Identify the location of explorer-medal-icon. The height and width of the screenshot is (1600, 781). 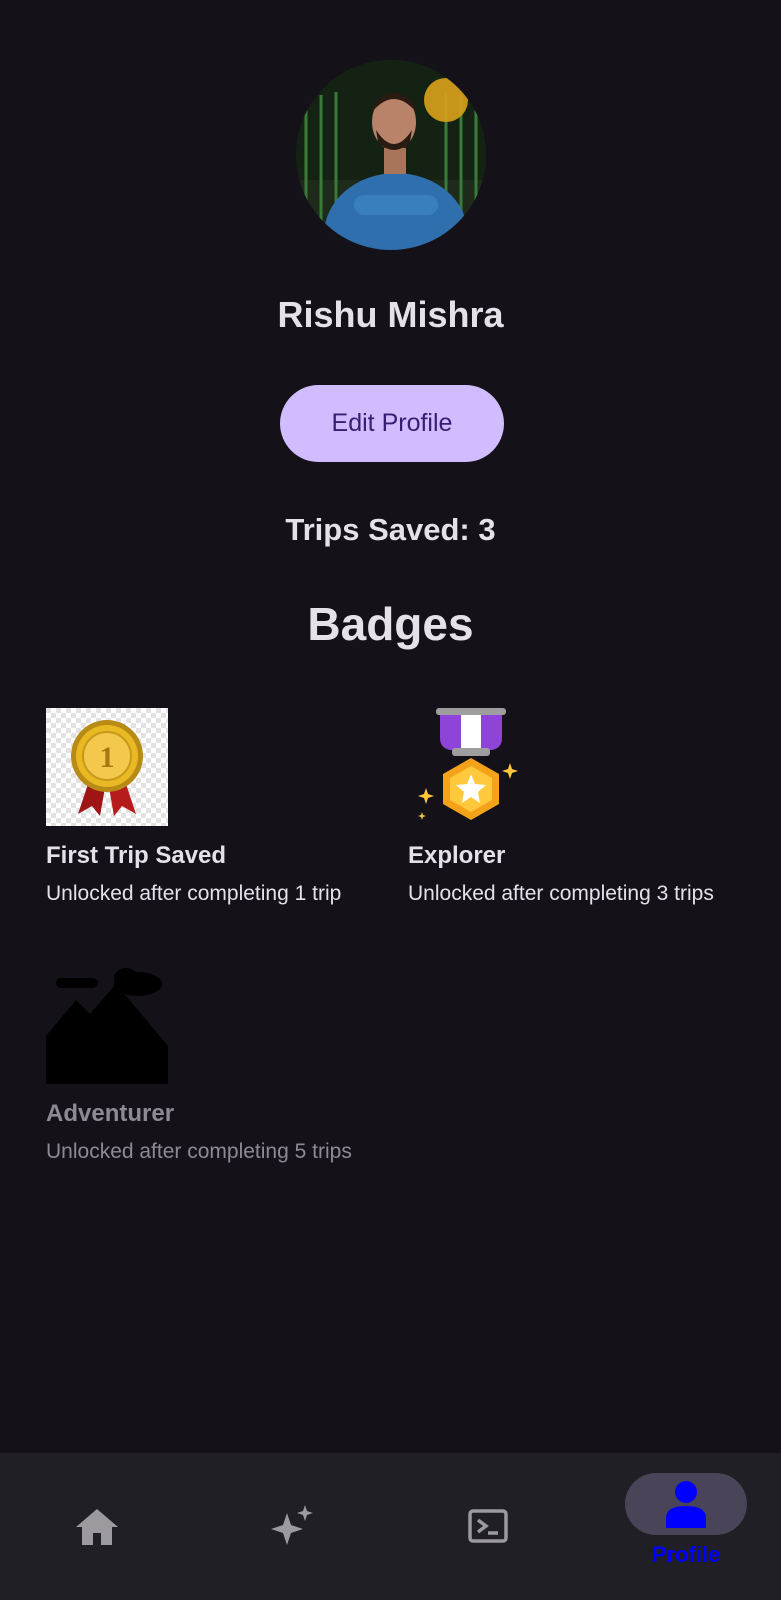
(469, 767).